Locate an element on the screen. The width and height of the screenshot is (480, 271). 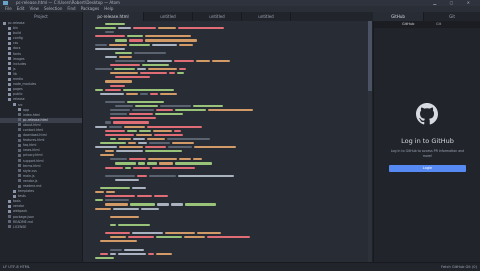
tree-item-label: css is located at coordinates (16, 43).